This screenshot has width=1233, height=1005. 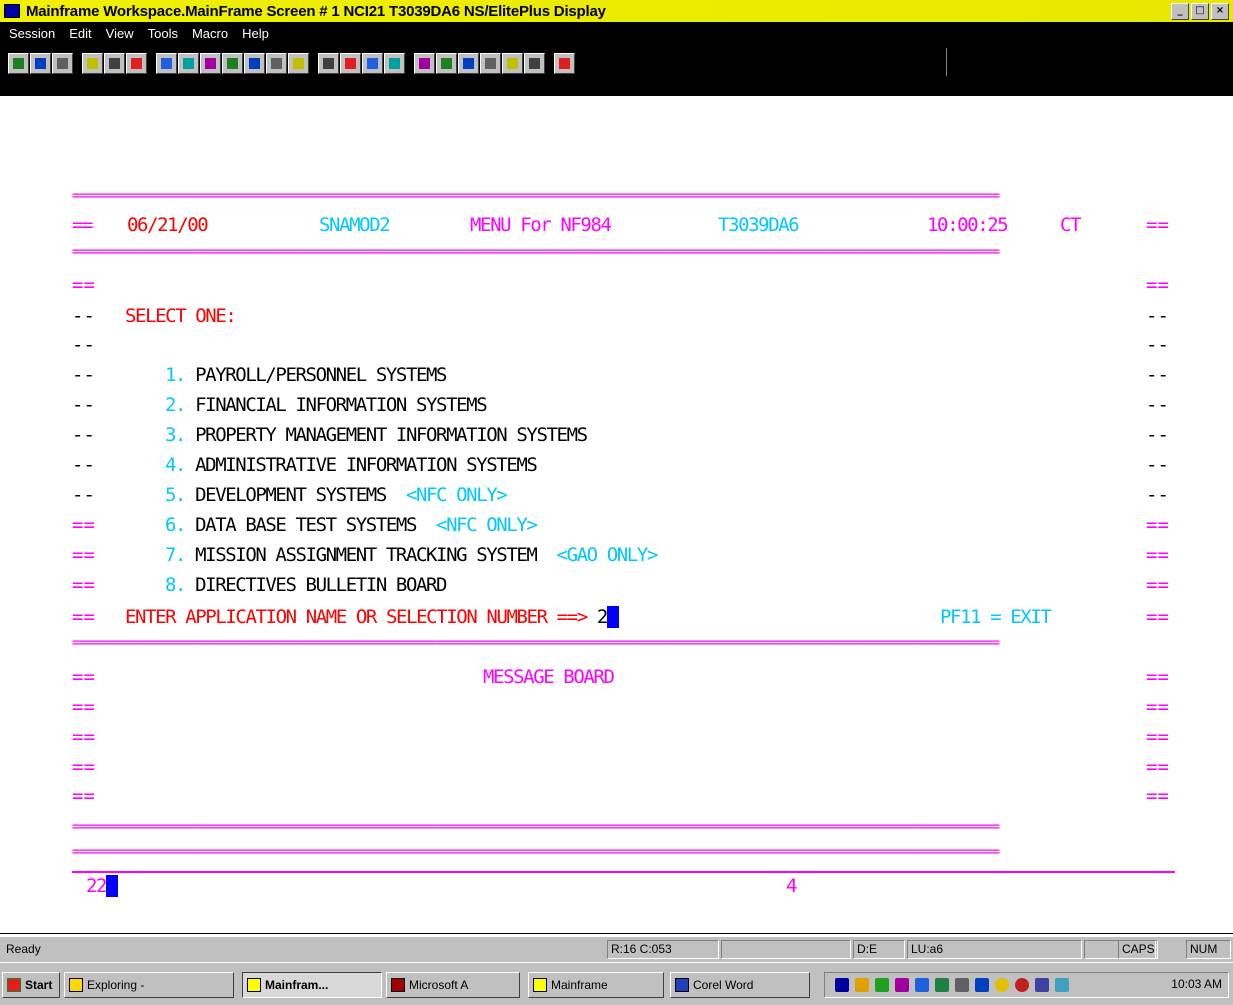 What do you see at coordinates (112, 886) in the screenshot?
I see `command-cursor` at bounding box center [112, 886].